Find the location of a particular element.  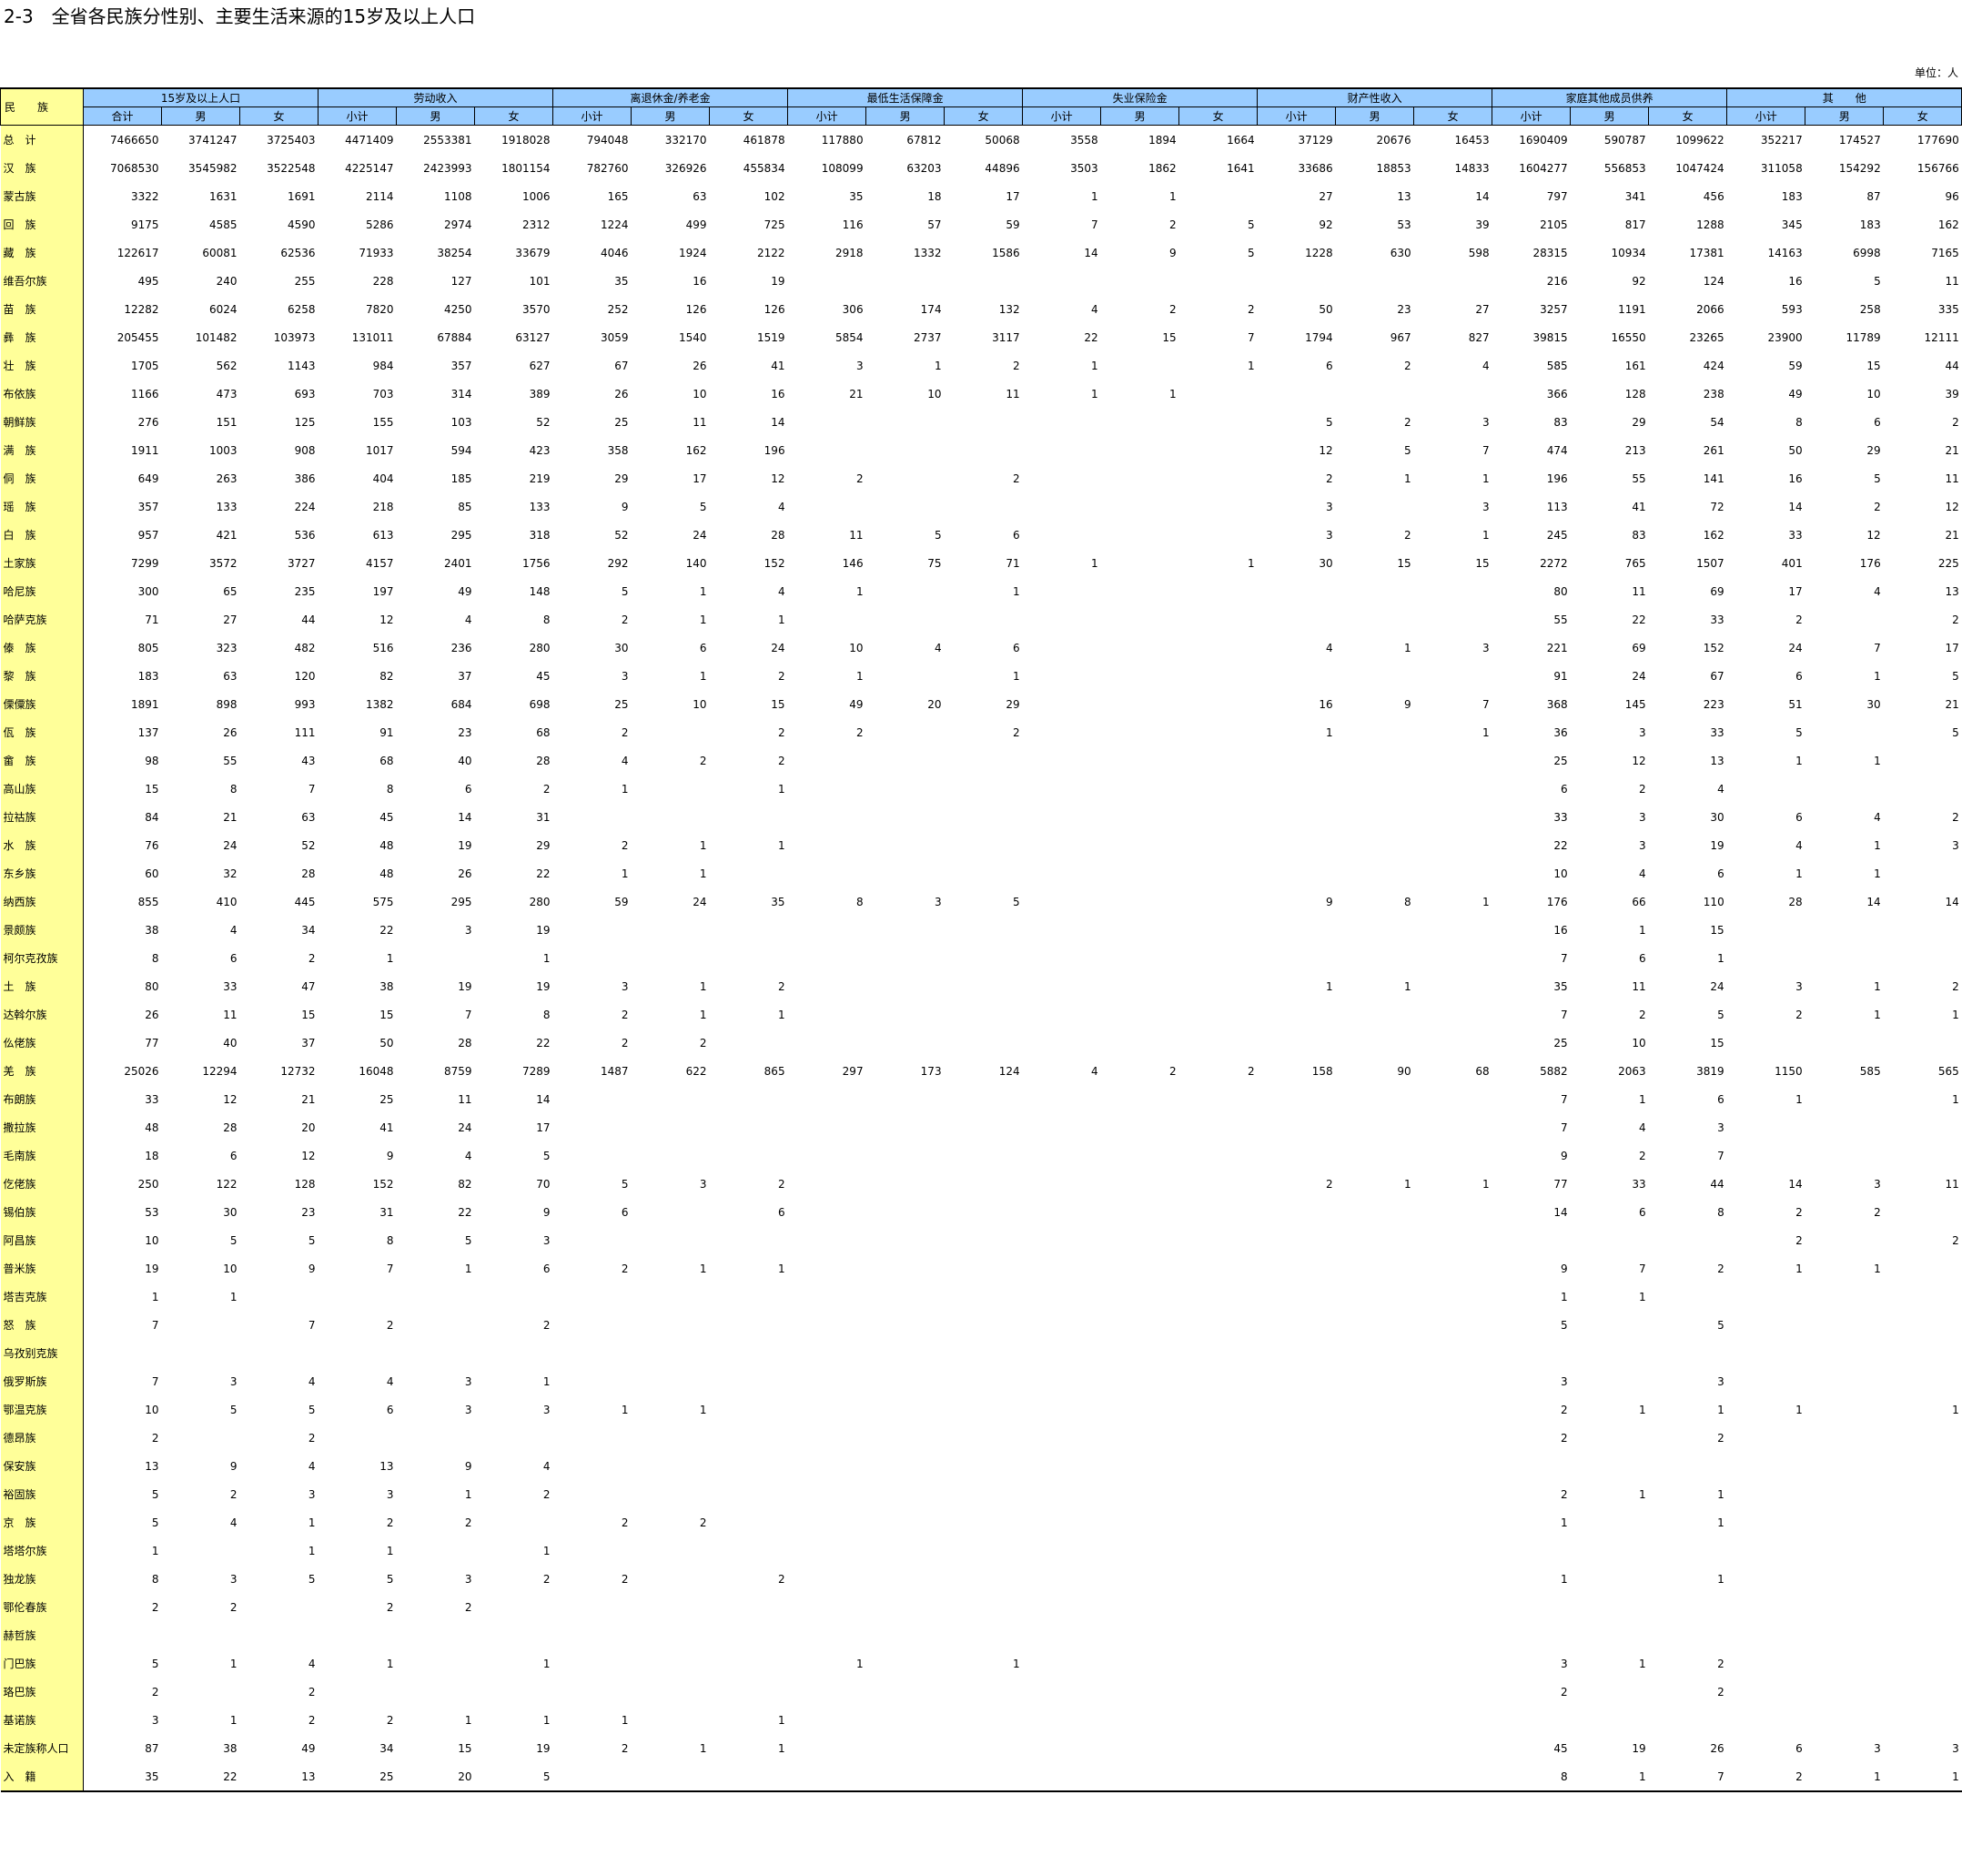

table-cell: 48 is located at coordinates (152, 1127).